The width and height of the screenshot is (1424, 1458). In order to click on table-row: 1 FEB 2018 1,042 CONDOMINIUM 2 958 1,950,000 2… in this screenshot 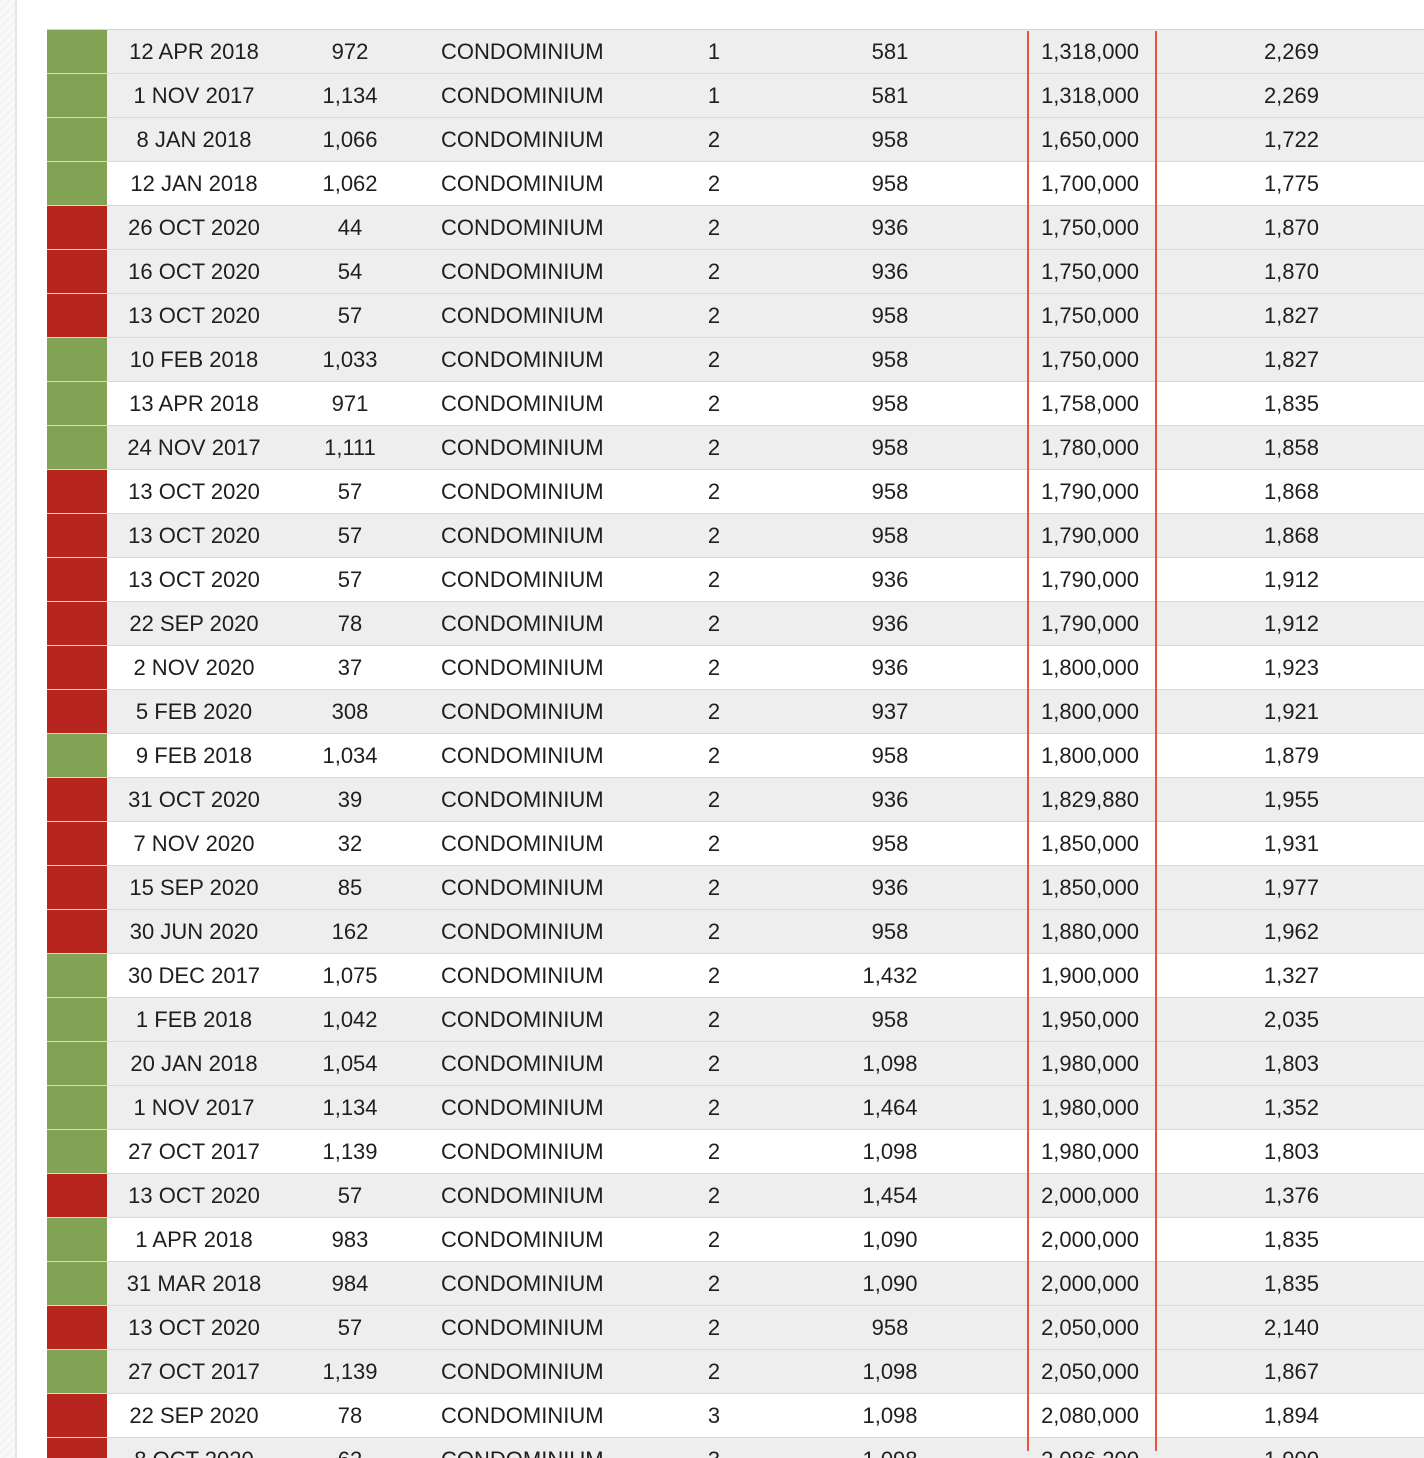, I will do `click(735, 1020)`.